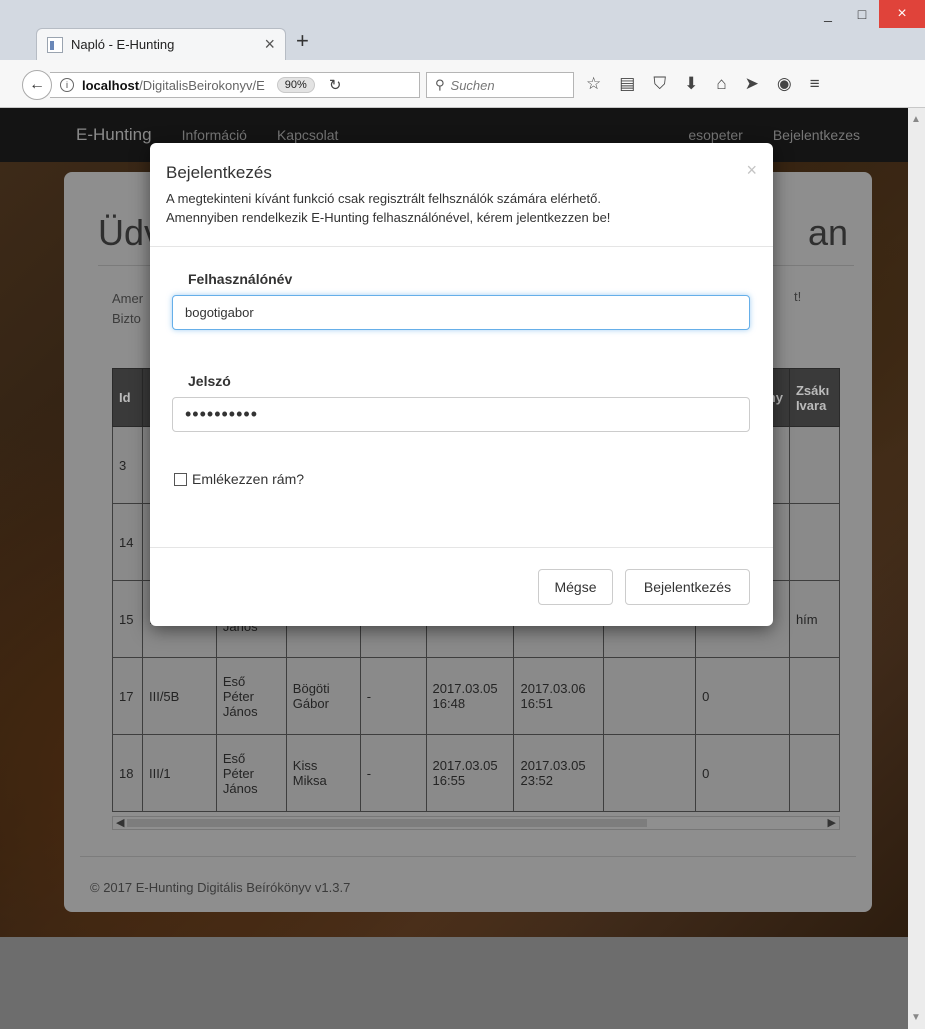 The height and width of the screenshot is (1029, 925). What do you see at coordinates (120, 822) in the screenshot?
I see `scroll-left-icon: ◀` at bounding box center [120, 822].